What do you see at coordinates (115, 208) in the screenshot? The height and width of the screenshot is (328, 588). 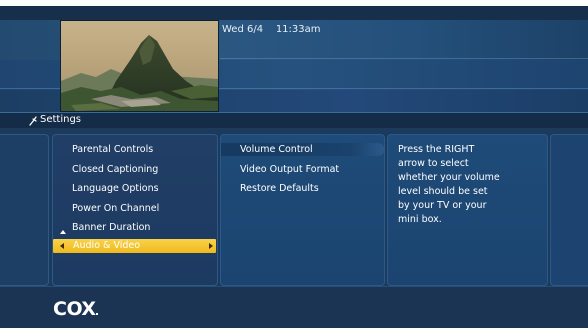 I see `menu-item-power-on-channel: Power On Channel` at bounding box center [115, 208].